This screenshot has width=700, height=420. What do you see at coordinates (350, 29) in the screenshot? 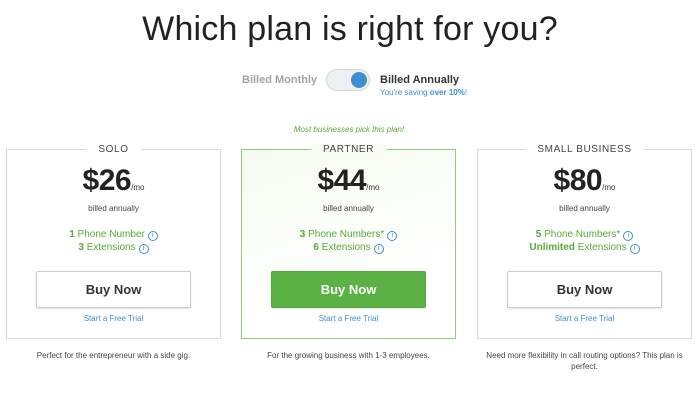
I see `page-title: Which plan is right for you?` at bounding box center [350, 29].